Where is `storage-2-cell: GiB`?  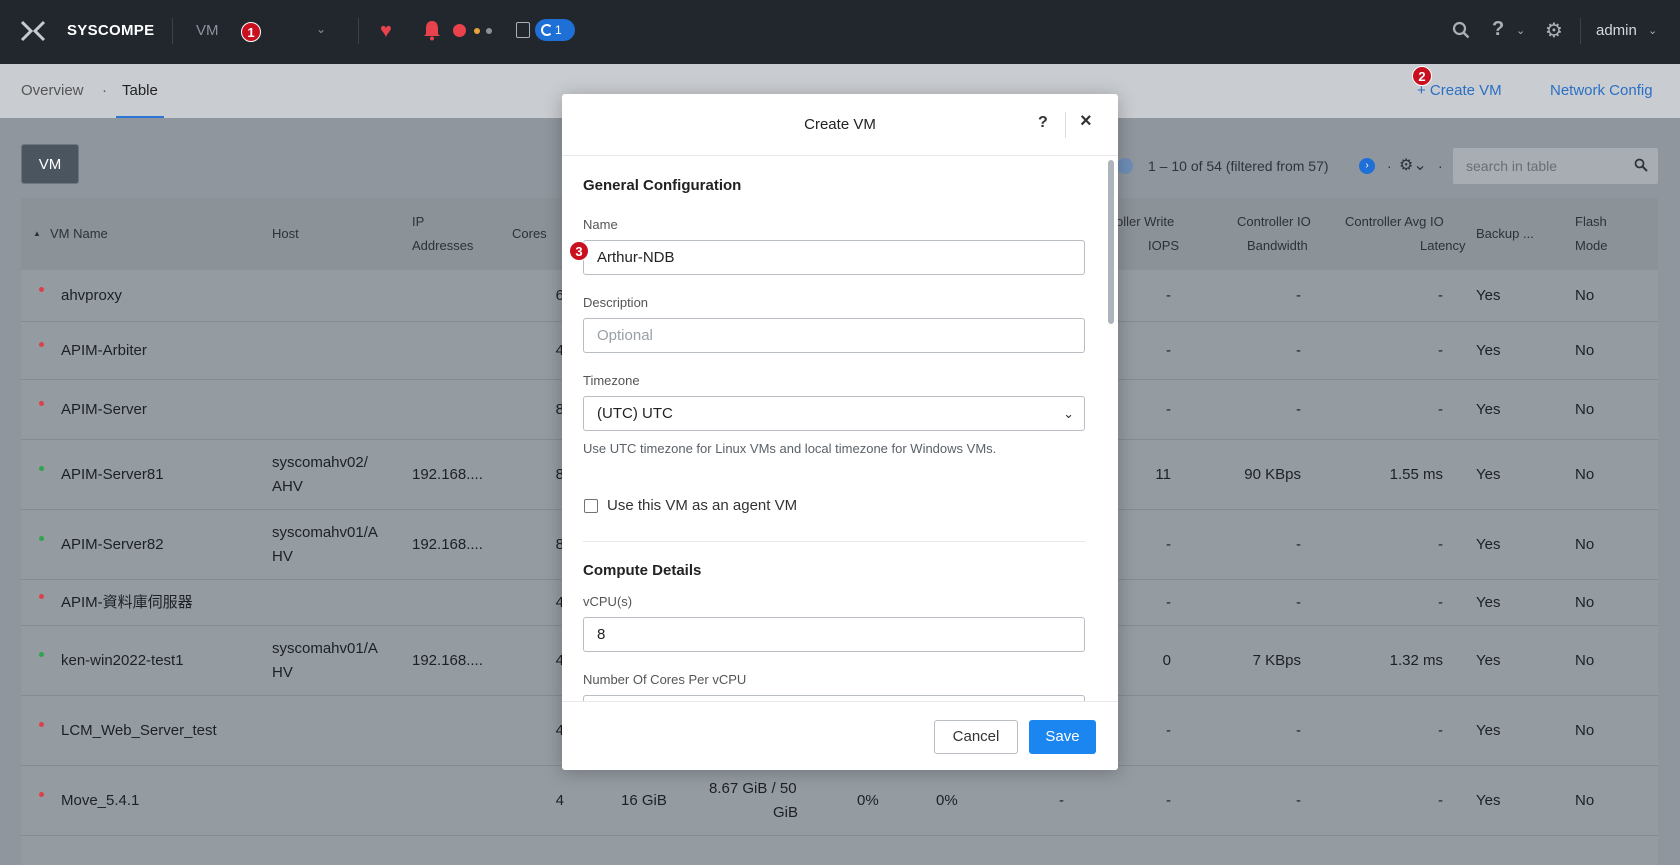
storage-2-cell: GiB is located at coordinates (786, 812).